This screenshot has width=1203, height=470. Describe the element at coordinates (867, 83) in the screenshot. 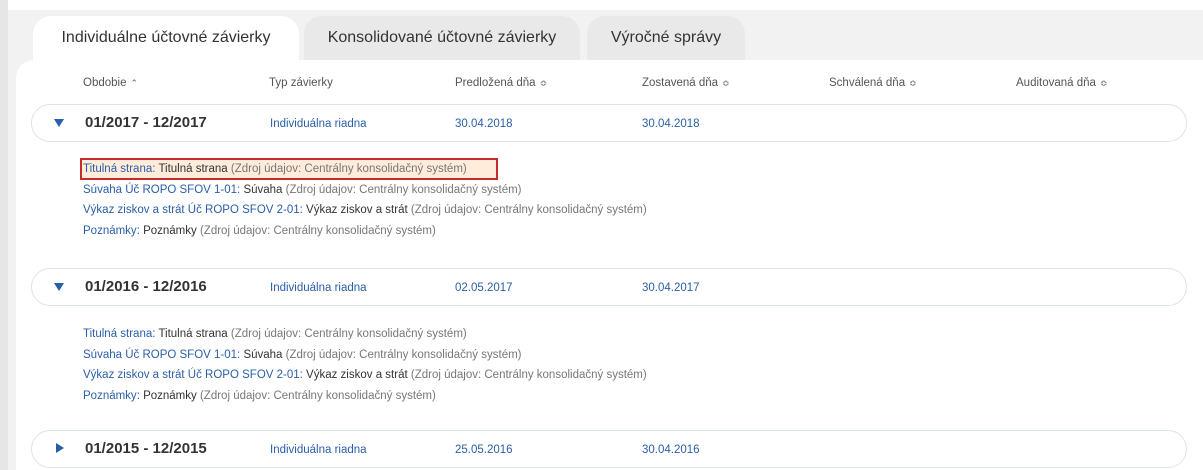

I see `col-header-schvalena-label: Schválená dňa` at that location.